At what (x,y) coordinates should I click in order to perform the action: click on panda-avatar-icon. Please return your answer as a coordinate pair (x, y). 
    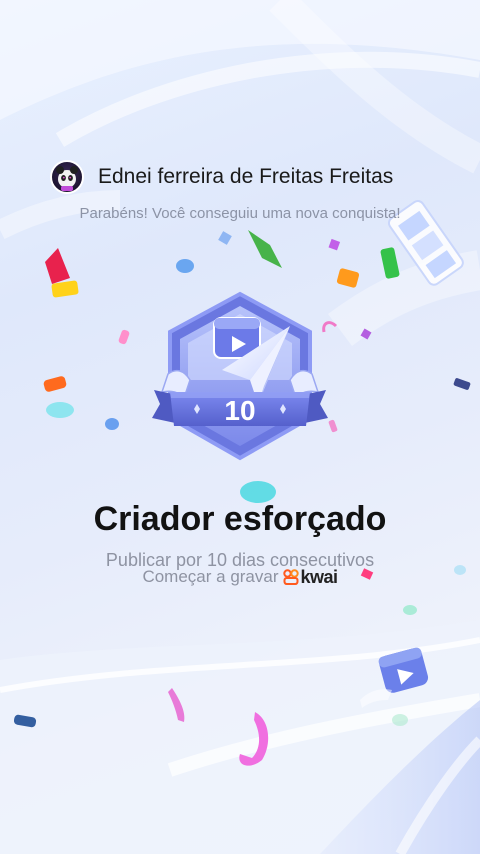
    Looking at the image, I should click on (67, 177).